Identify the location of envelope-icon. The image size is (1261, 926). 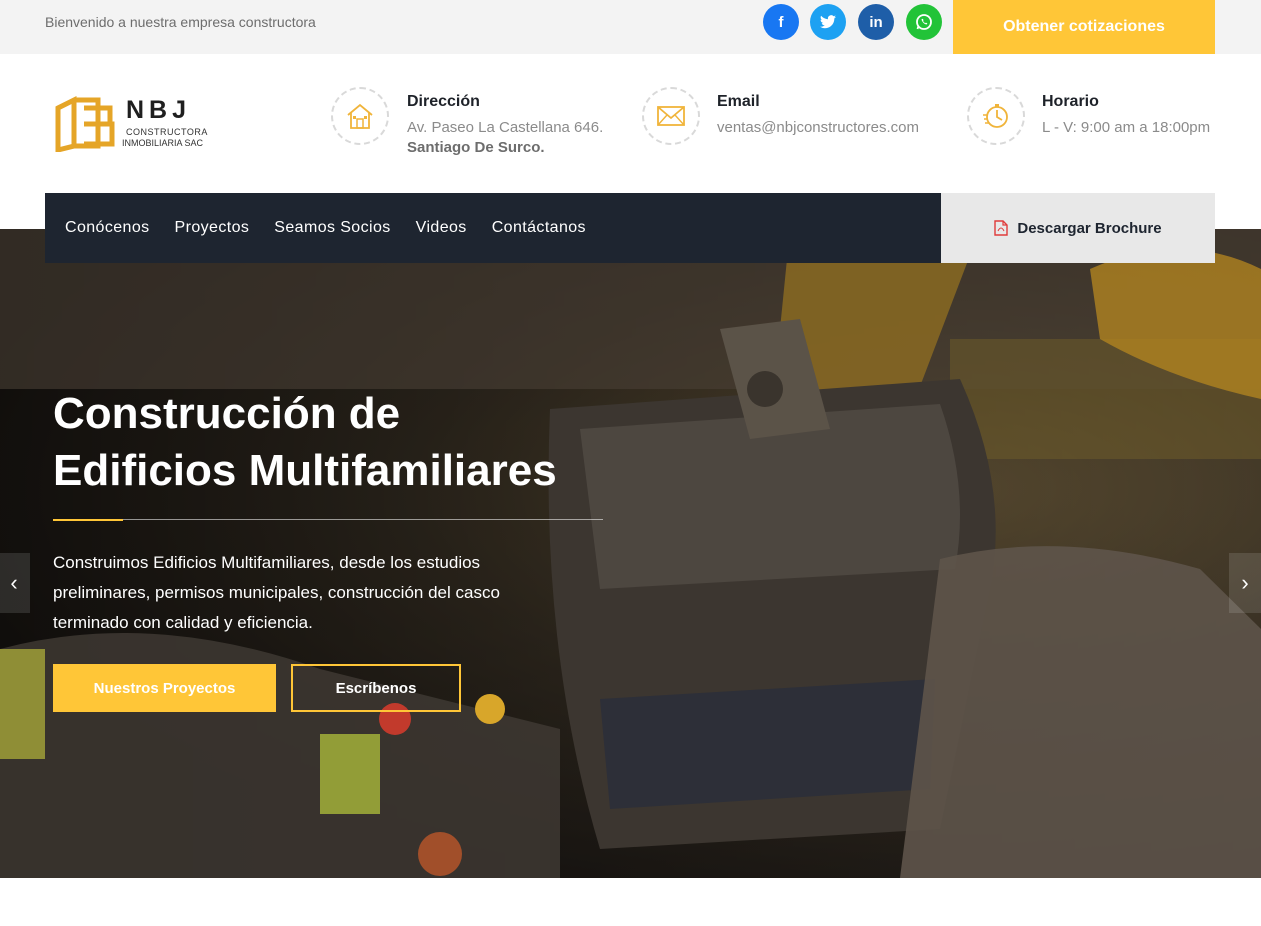
(671, 116).